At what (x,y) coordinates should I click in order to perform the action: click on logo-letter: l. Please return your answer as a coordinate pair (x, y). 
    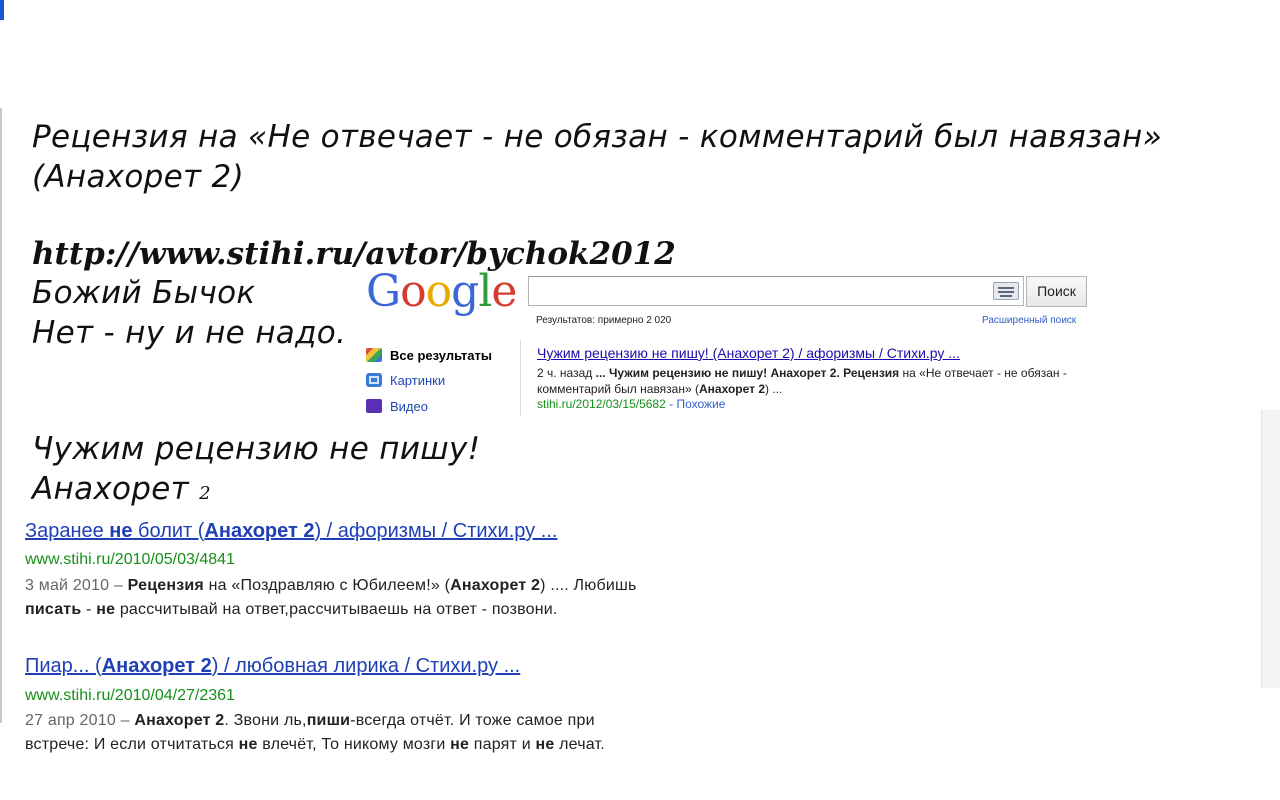
    Looking at the image, I should click on (485, 291).